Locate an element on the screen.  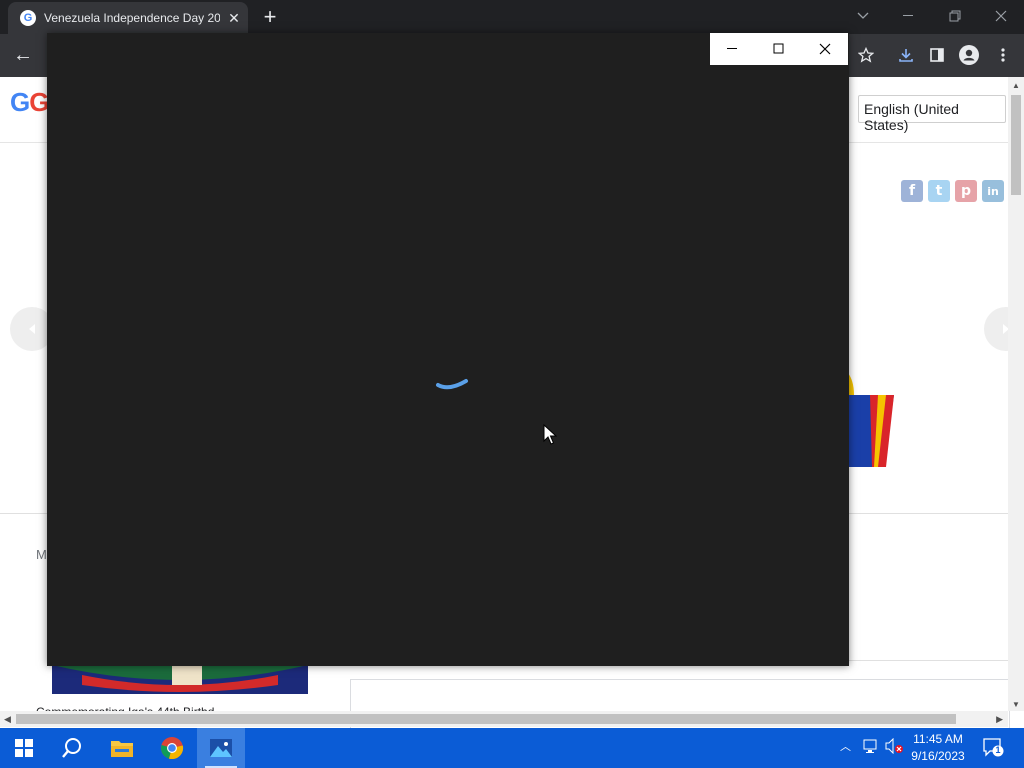
file-explorer-icon is located at coordinates (122, 748).